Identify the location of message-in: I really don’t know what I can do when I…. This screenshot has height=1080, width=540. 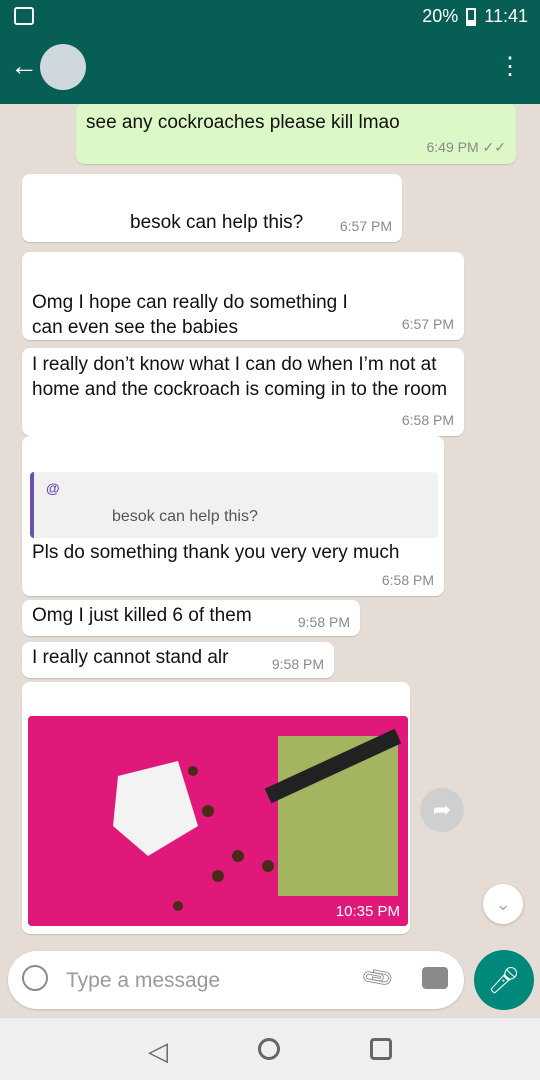
(243, 392).